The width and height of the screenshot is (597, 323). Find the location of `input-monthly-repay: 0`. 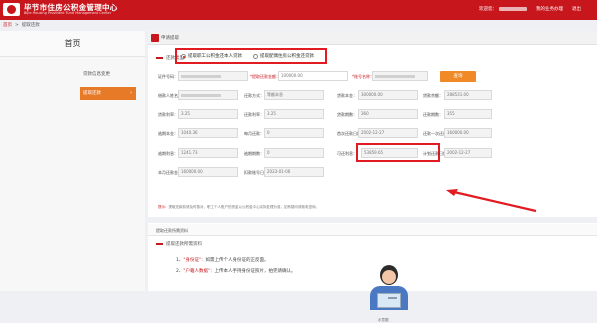

input-monthly-repay: 0 is located at coordinates (294, 133).